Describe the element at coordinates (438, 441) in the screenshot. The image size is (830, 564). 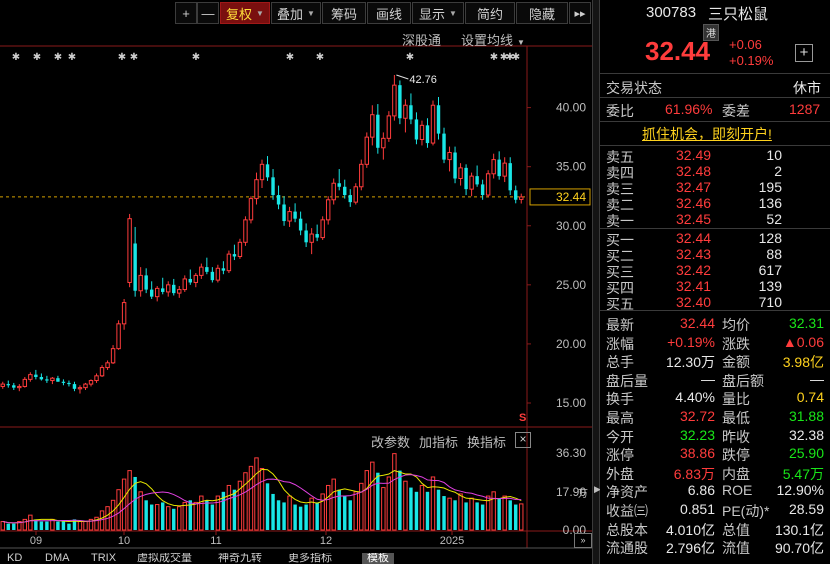
I see `add-indicator-link: 加指标` at that location.